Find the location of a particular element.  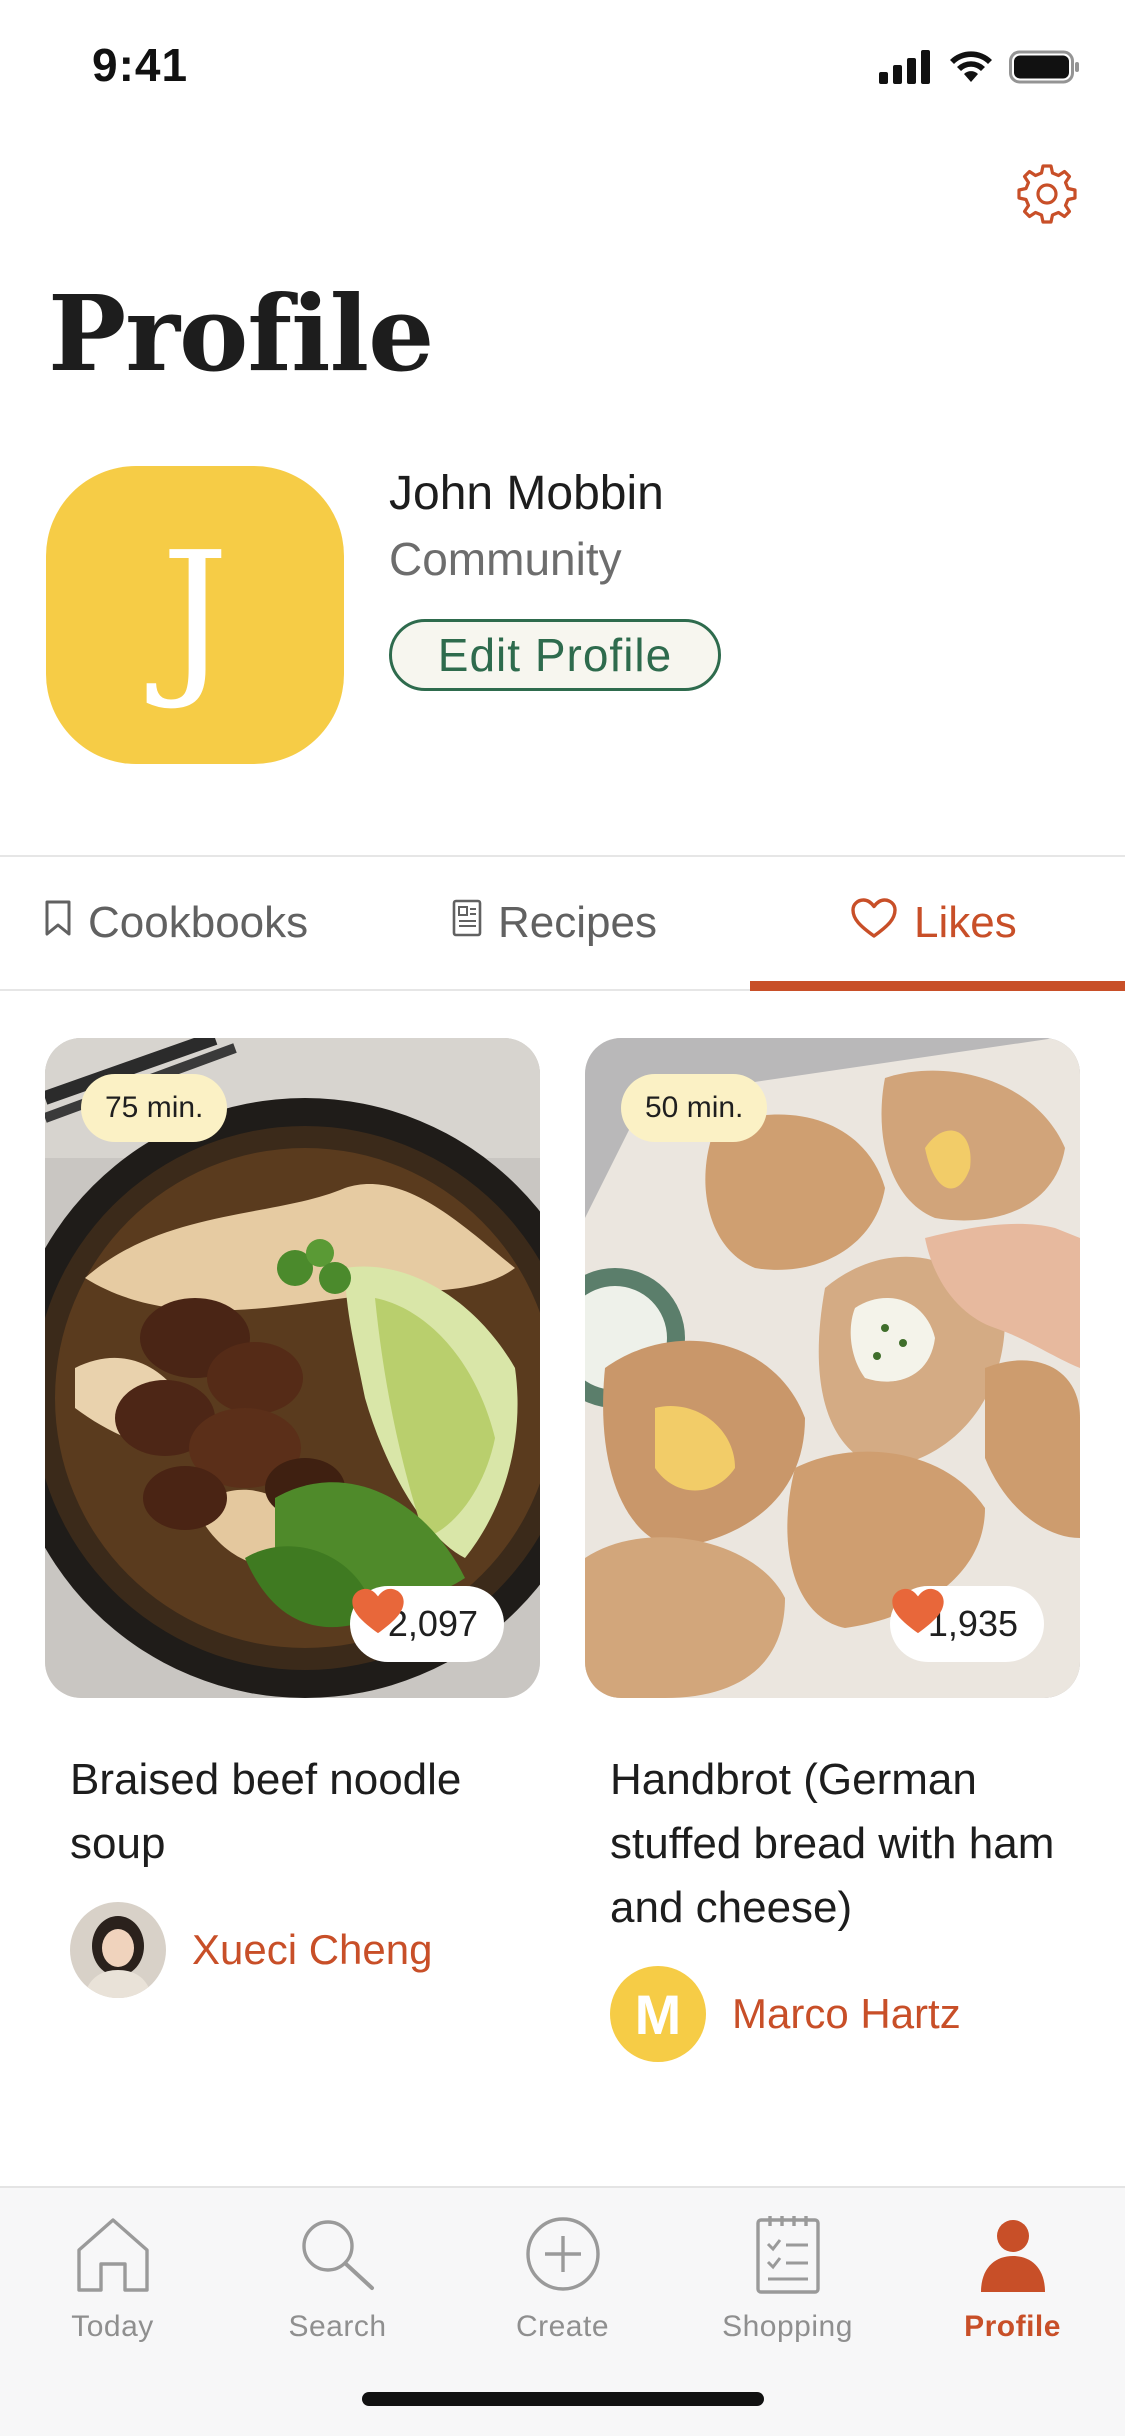

nav-label: Today is located at coordinates (112, 2326).